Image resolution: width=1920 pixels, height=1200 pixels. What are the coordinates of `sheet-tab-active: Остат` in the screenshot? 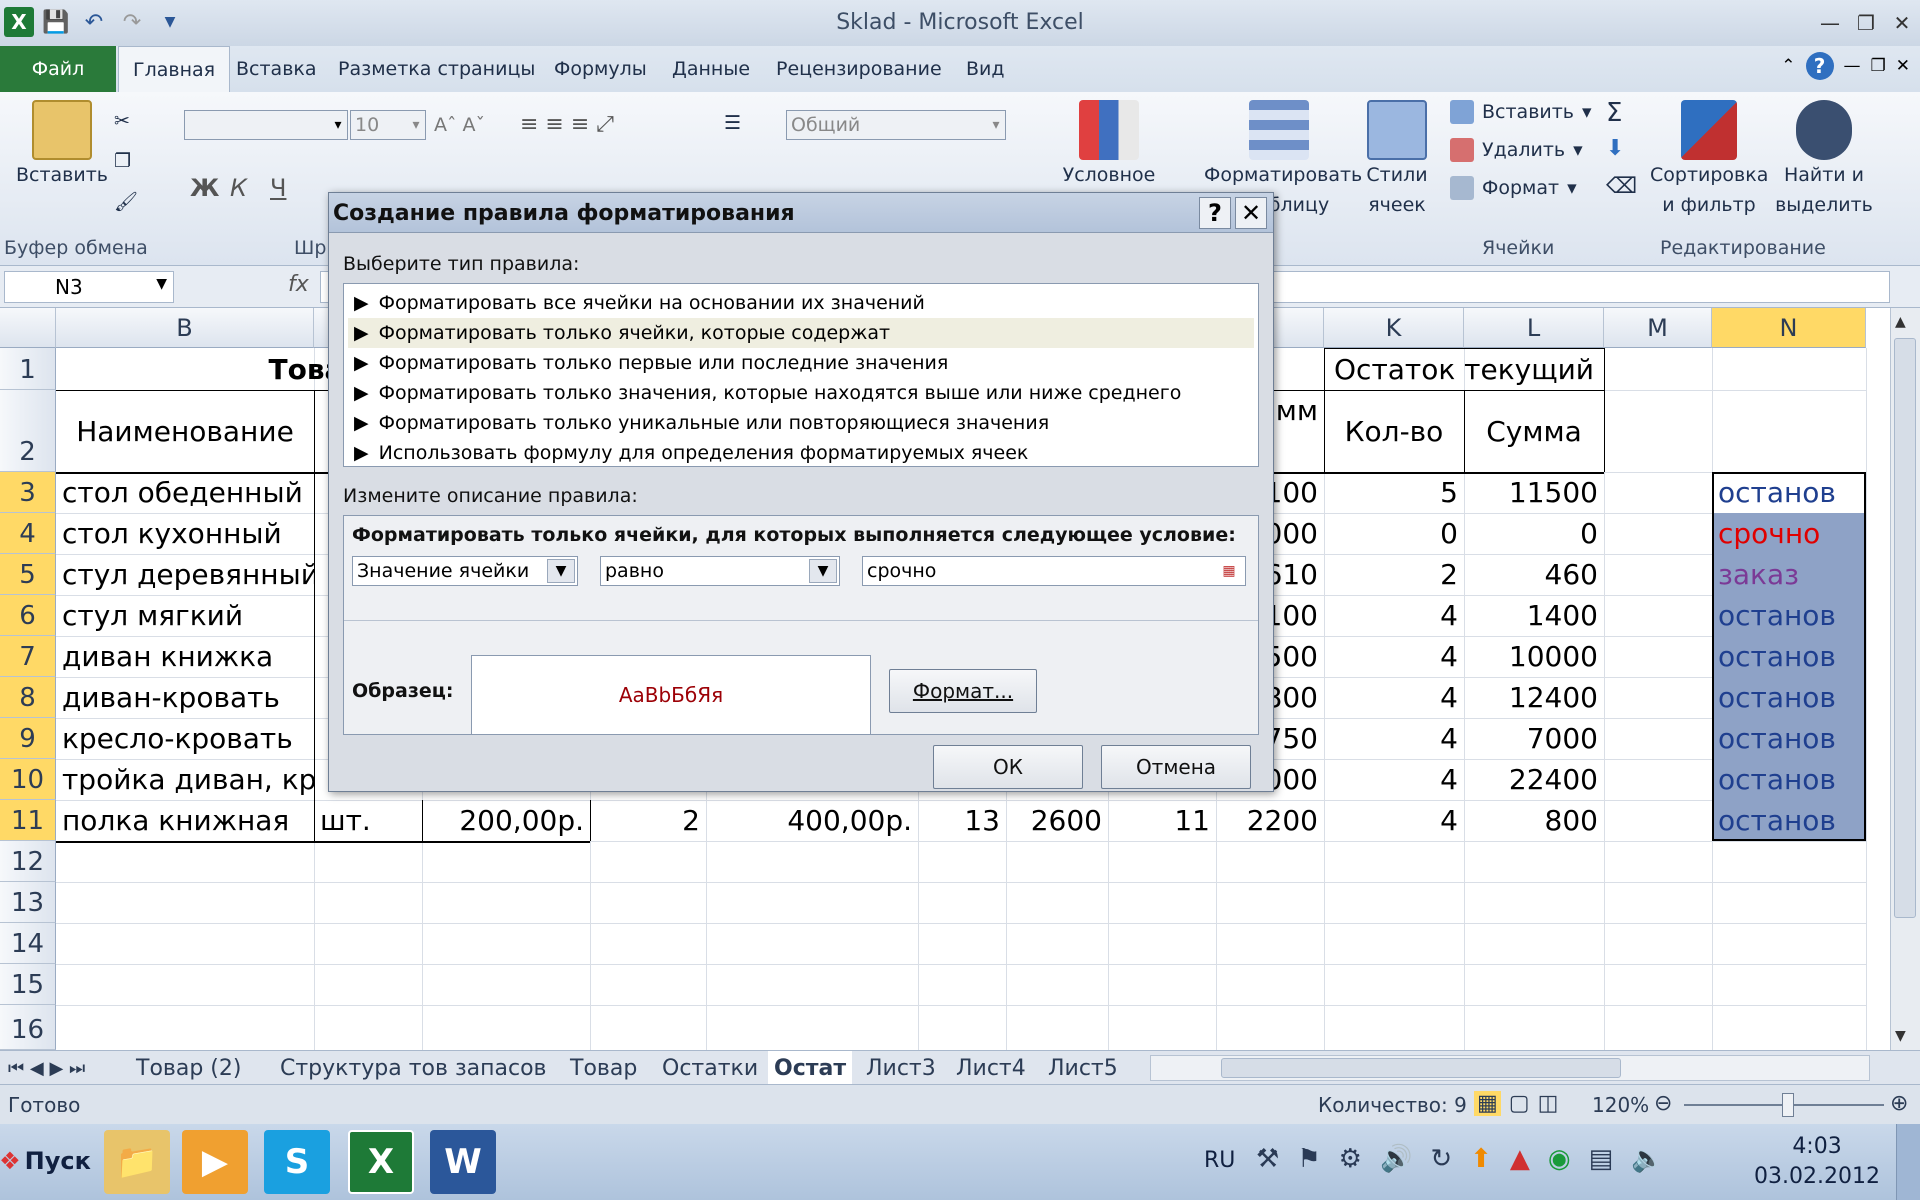 It's located at (810, 1068).